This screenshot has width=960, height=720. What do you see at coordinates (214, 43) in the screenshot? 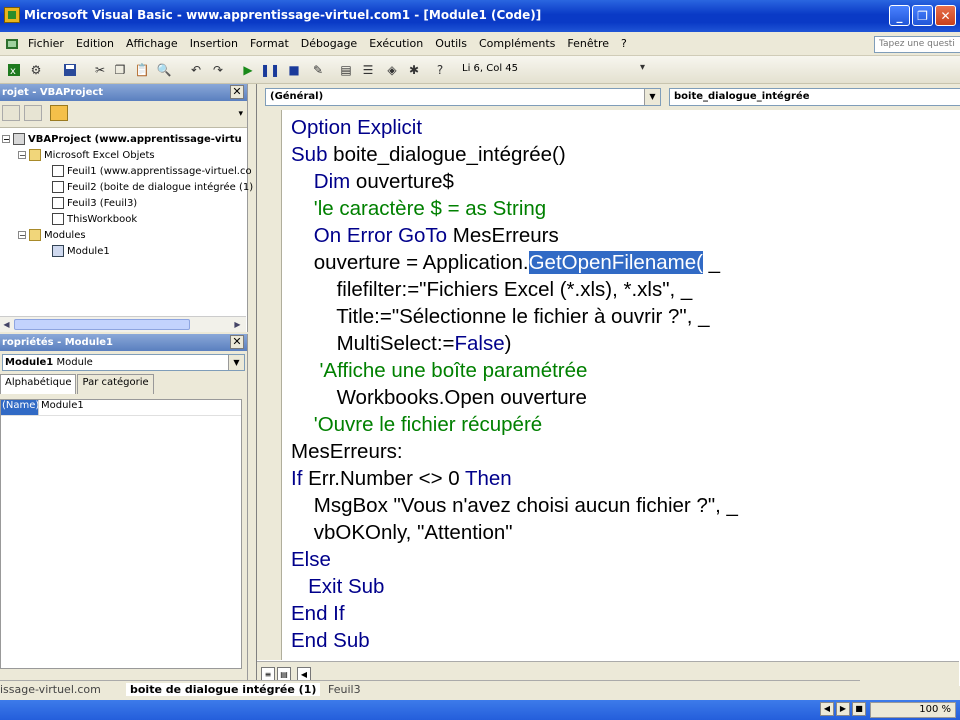
I see `menu-item-3: Insertion` at bounding box center [214, 43].